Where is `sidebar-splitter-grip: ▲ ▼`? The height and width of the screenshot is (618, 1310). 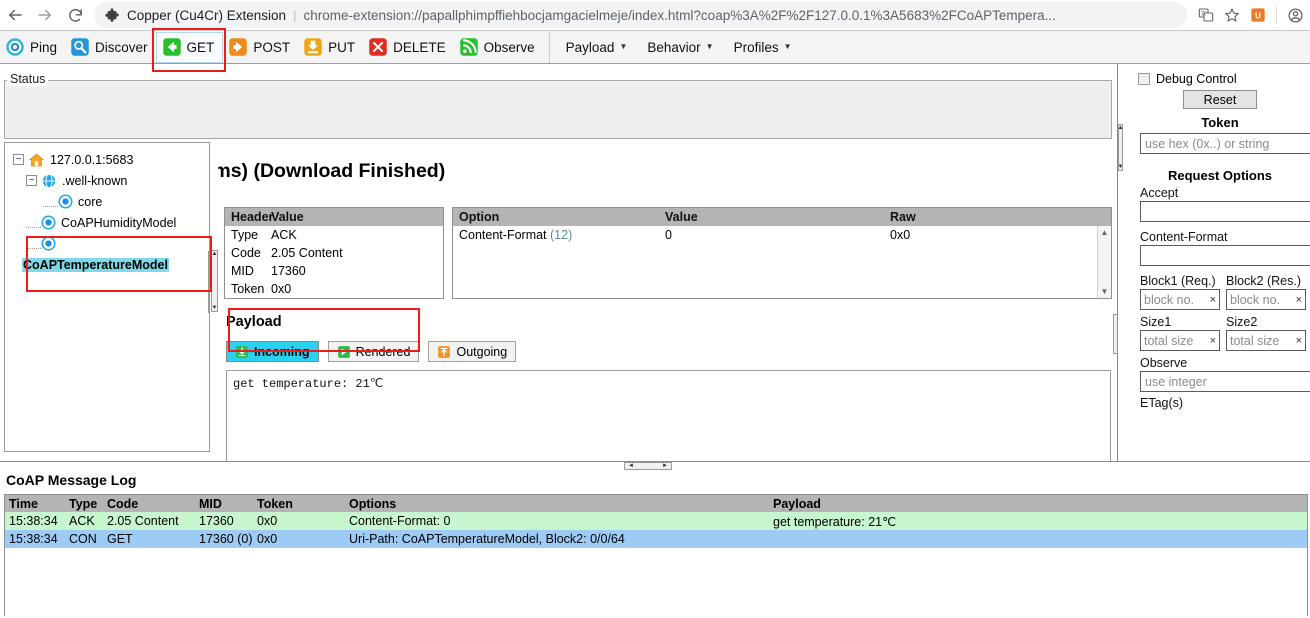
sidebar-splitter-grip: ▲ ▼ is located at coordinates (1120, 147).